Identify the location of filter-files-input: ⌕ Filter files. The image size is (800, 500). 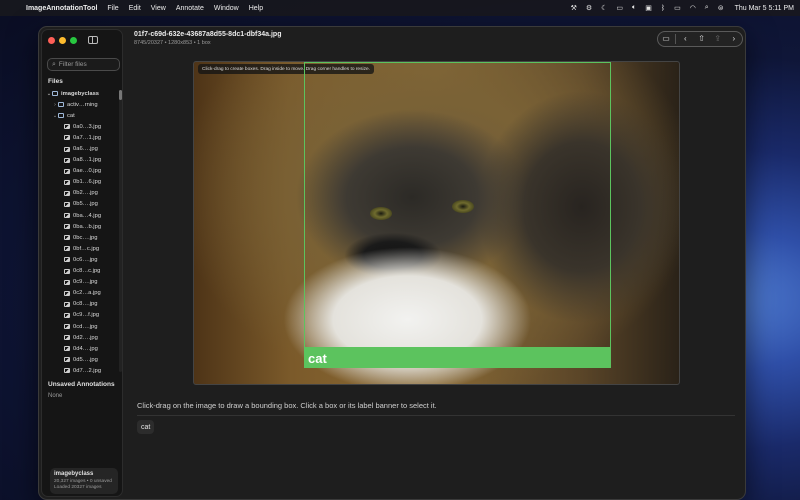
(83, 64).